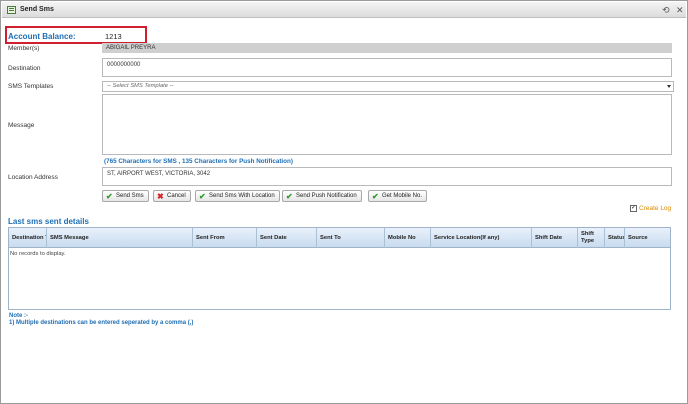 Image resolution: width=688 pixels, height=404 pixels. What do you see at coordinates (31, 86) in the screenshot?
I see `sms-templates-label: SMS Templates` at bounding box center [31, 86].